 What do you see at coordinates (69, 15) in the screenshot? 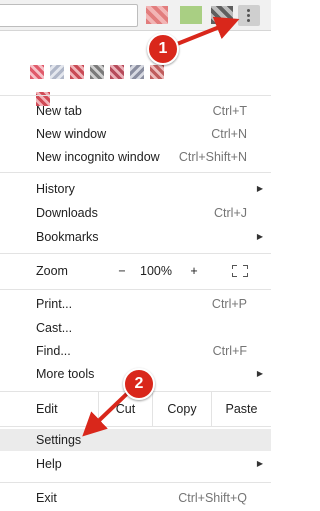
I see `address-bar` at bounding box center [69, 15].